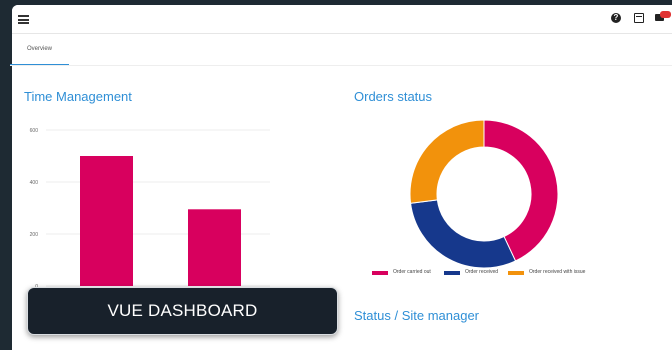  What do you see at coordinates (78, 96) in the screenshot?
I see `time-management-title: Time Management` at bounding box center [78, 96].